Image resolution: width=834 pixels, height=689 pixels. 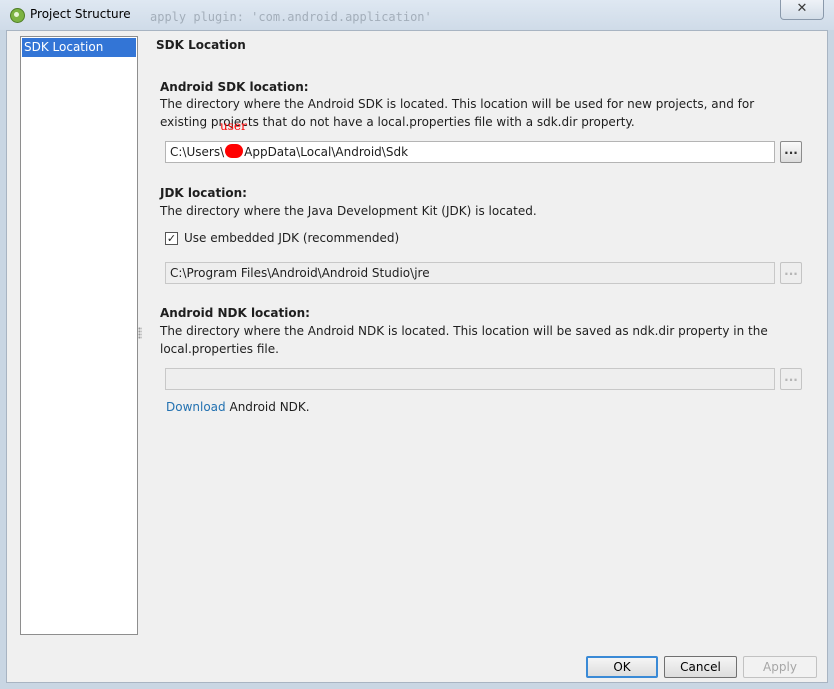 I want to click on embedded-jdk-label: Use embedded JDK (recommended), so click(x=291, y=238).